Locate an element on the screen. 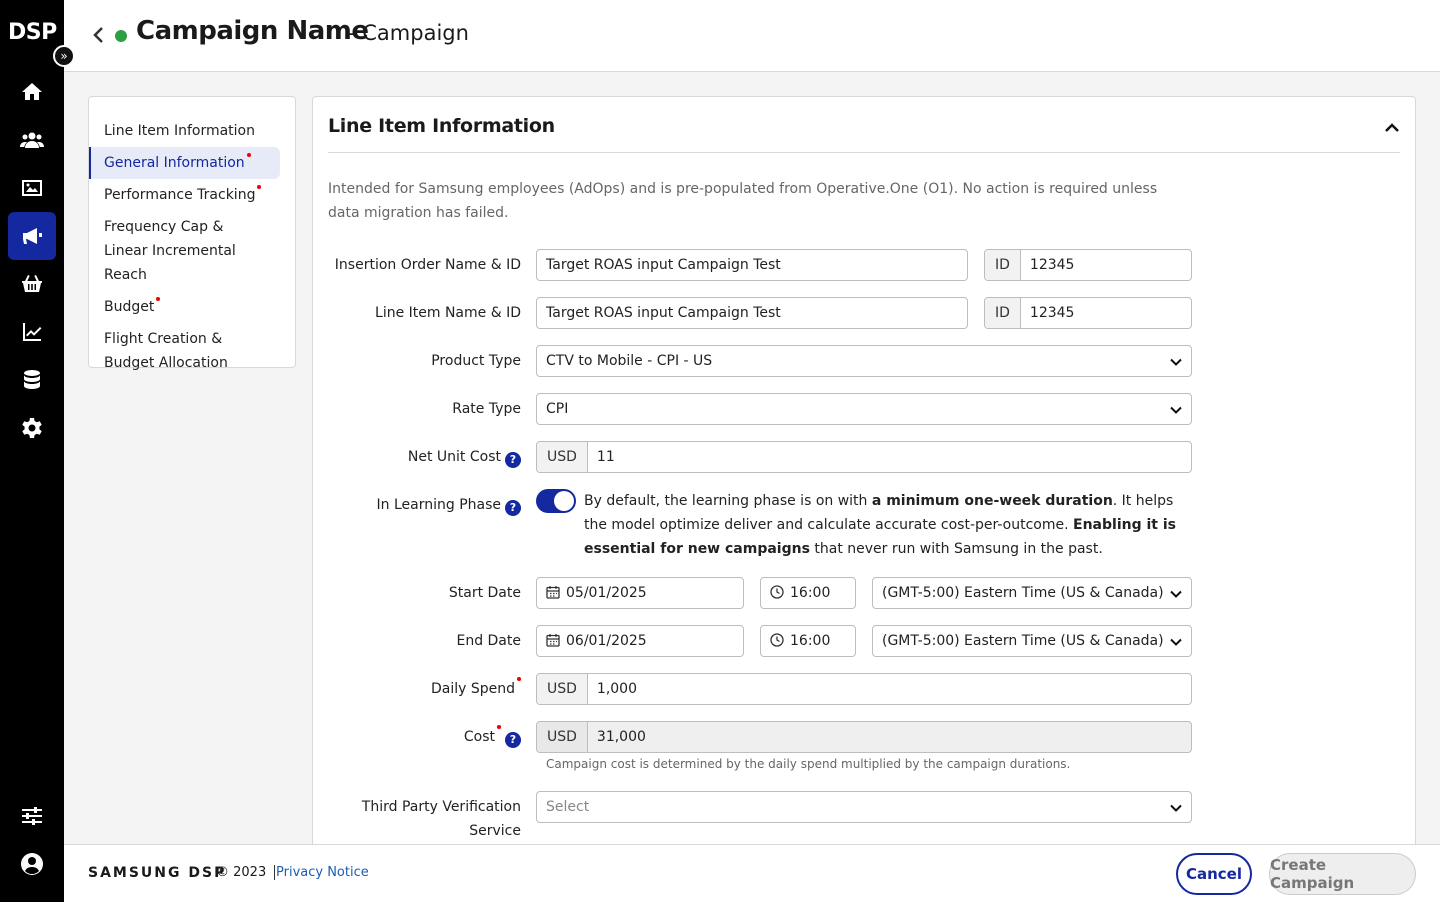  page-subtitle: - Campaign is located at coordinates (408, 33).